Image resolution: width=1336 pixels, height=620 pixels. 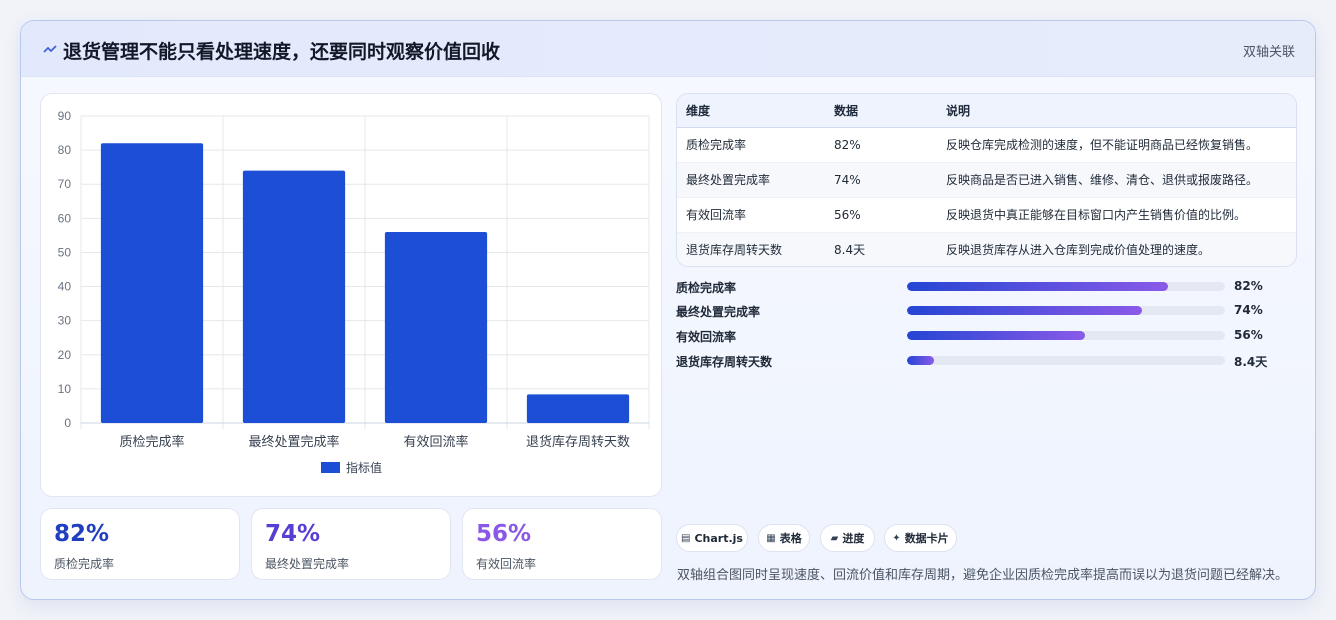 What do you see at coordinates (881, 180) in the screenshot?
I see `table-cell: 74%` at bounding box center [881, 180].